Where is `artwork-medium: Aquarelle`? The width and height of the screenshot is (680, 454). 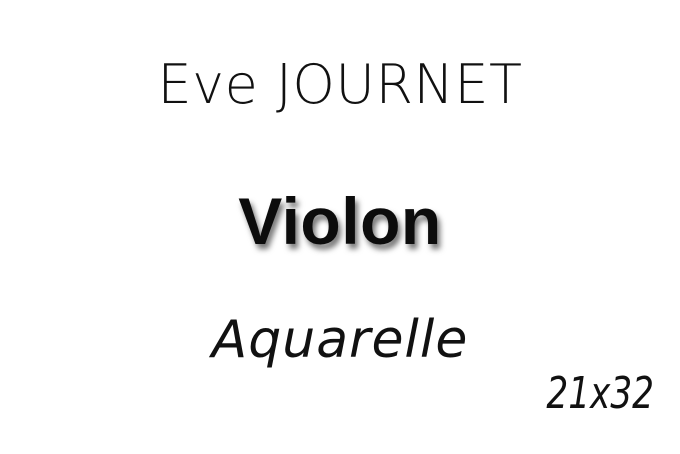
artwork-medium: Aquarelle is located at coordinates (340, 340).